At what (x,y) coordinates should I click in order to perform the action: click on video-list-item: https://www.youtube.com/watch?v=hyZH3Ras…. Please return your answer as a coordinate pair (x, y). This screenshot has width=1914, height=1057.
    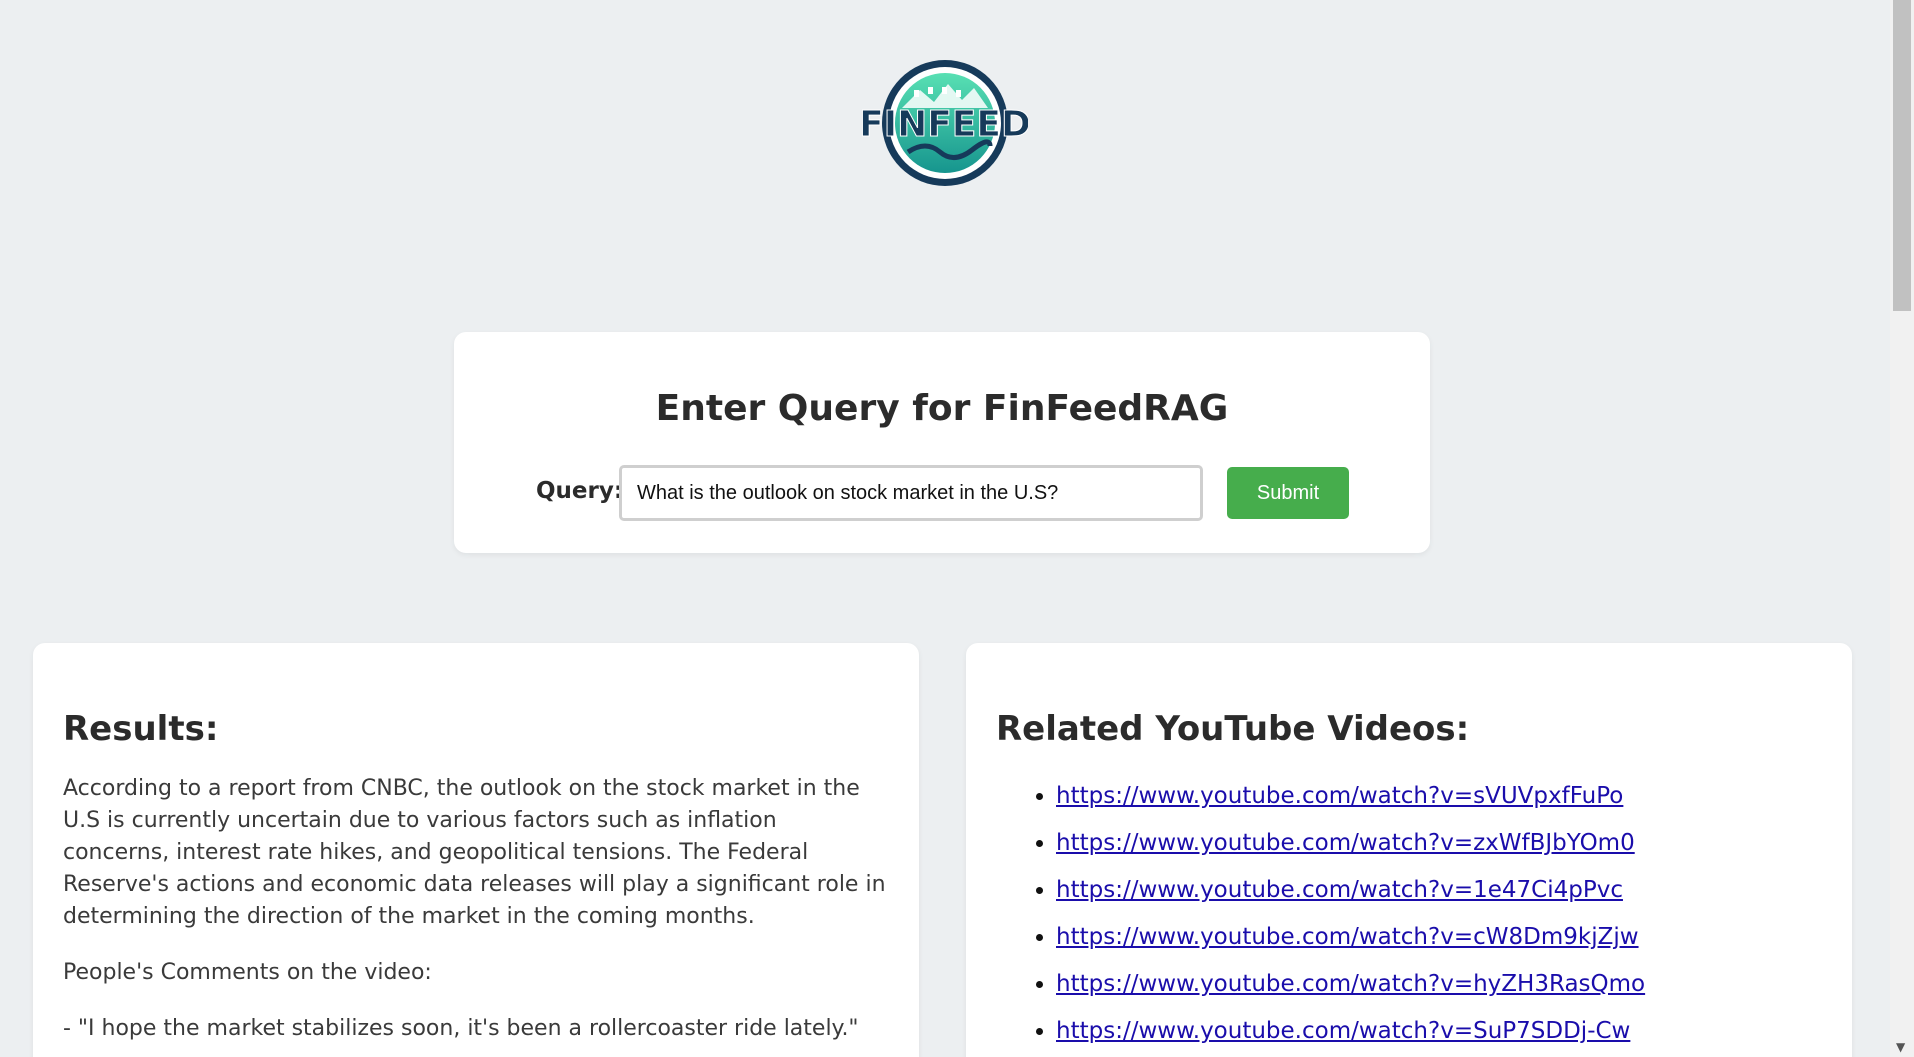
    Looking at the image, I should click on (1439, 984).